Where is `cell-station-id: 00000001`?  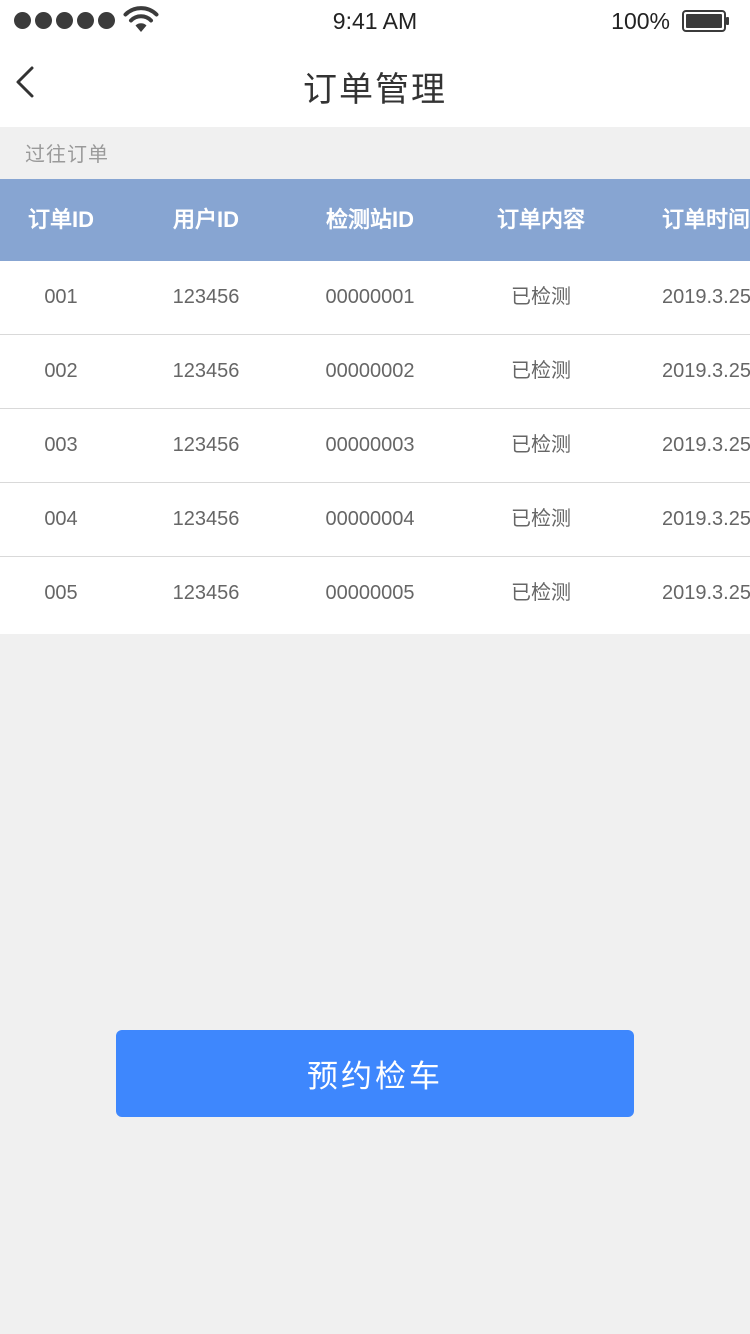 cell-station-id: 00000001 is located at coordinates (370, 297).